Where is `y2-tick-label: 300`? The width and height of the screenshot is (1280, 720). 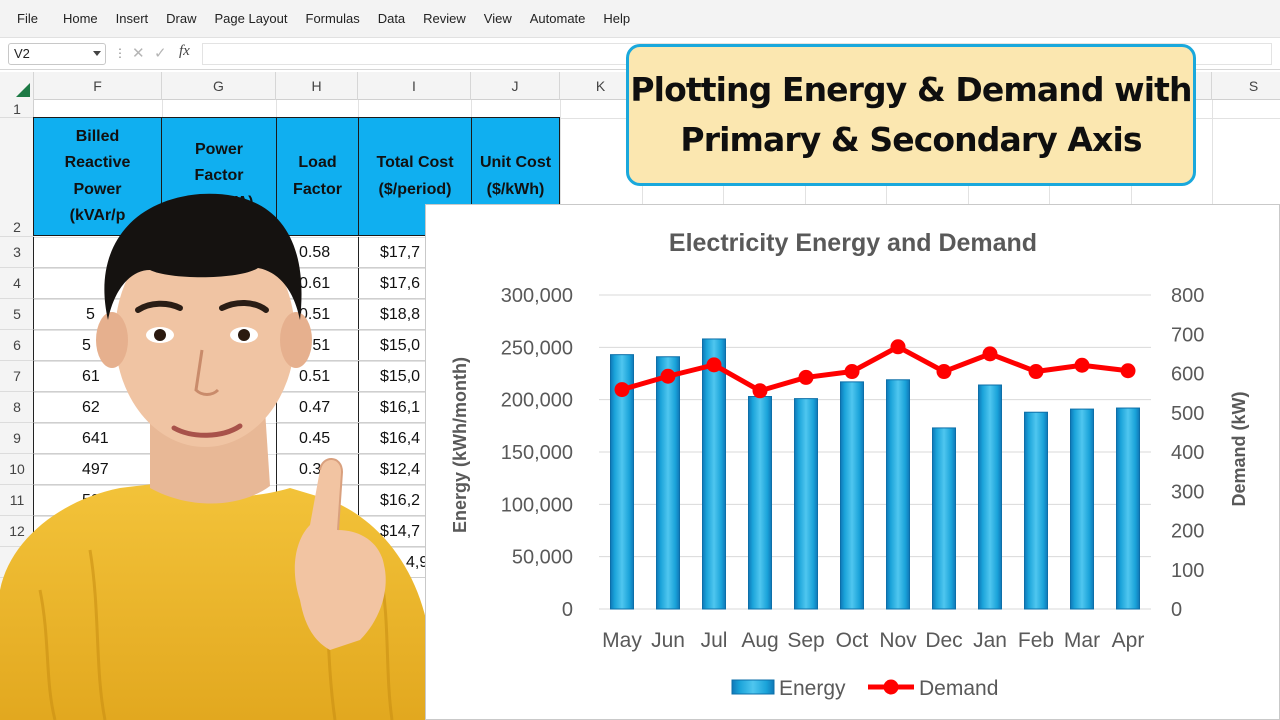 y2-tick-label: 300 is located at coordinates (1187, 492).